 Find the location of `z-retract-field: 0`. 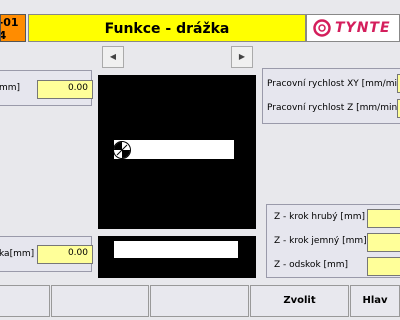

z-retract-field: 0 is located at coordinates (383, 266).